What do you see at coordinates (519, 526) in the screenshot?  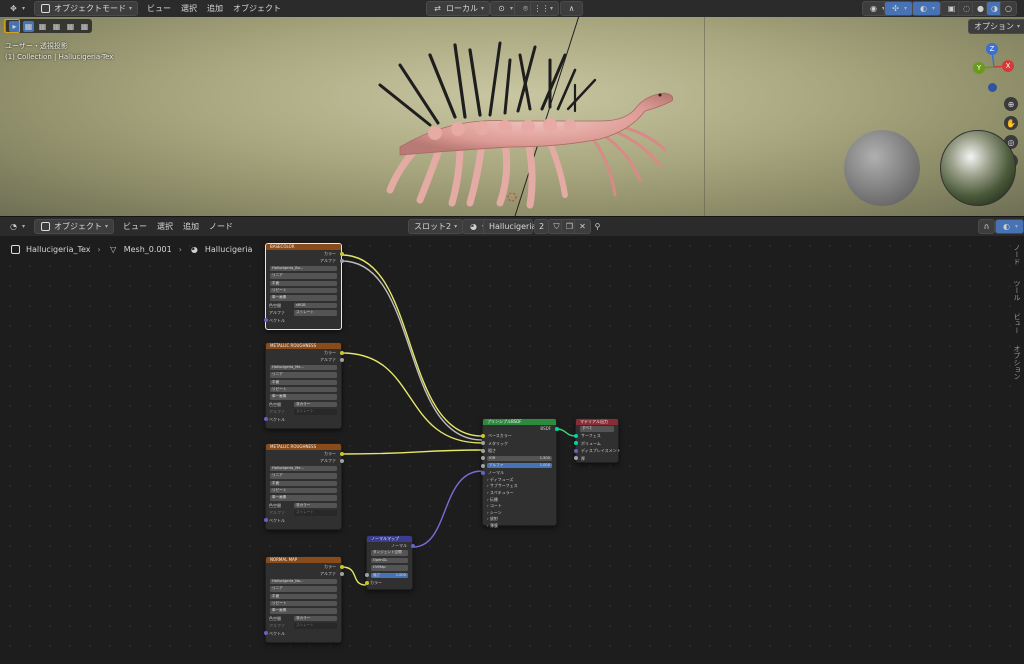 I see `panel-thin-film: › 薄膜` at bounding box center [519, 526].